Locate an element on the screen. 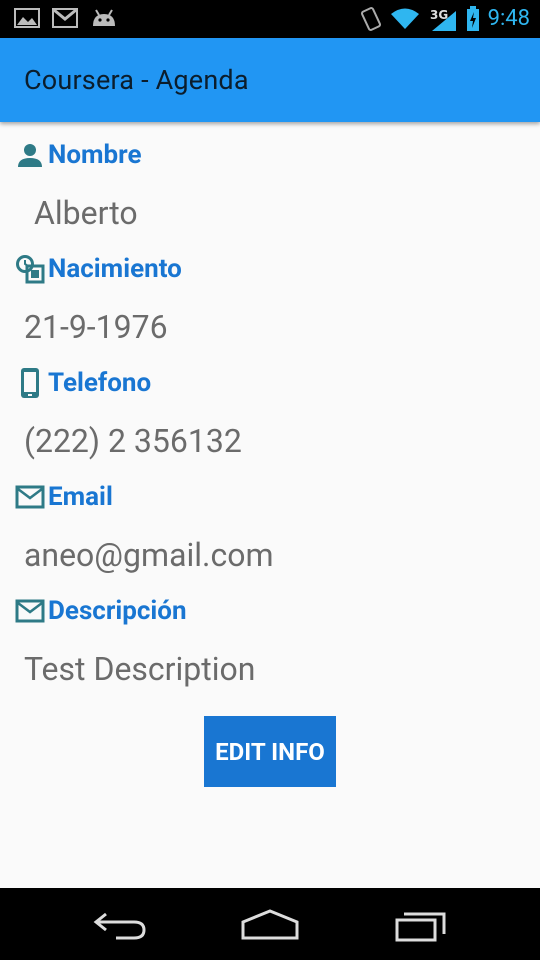 The width and height of the screenshot is (540, 960). phone-icon is located at coordinates (30, 383).